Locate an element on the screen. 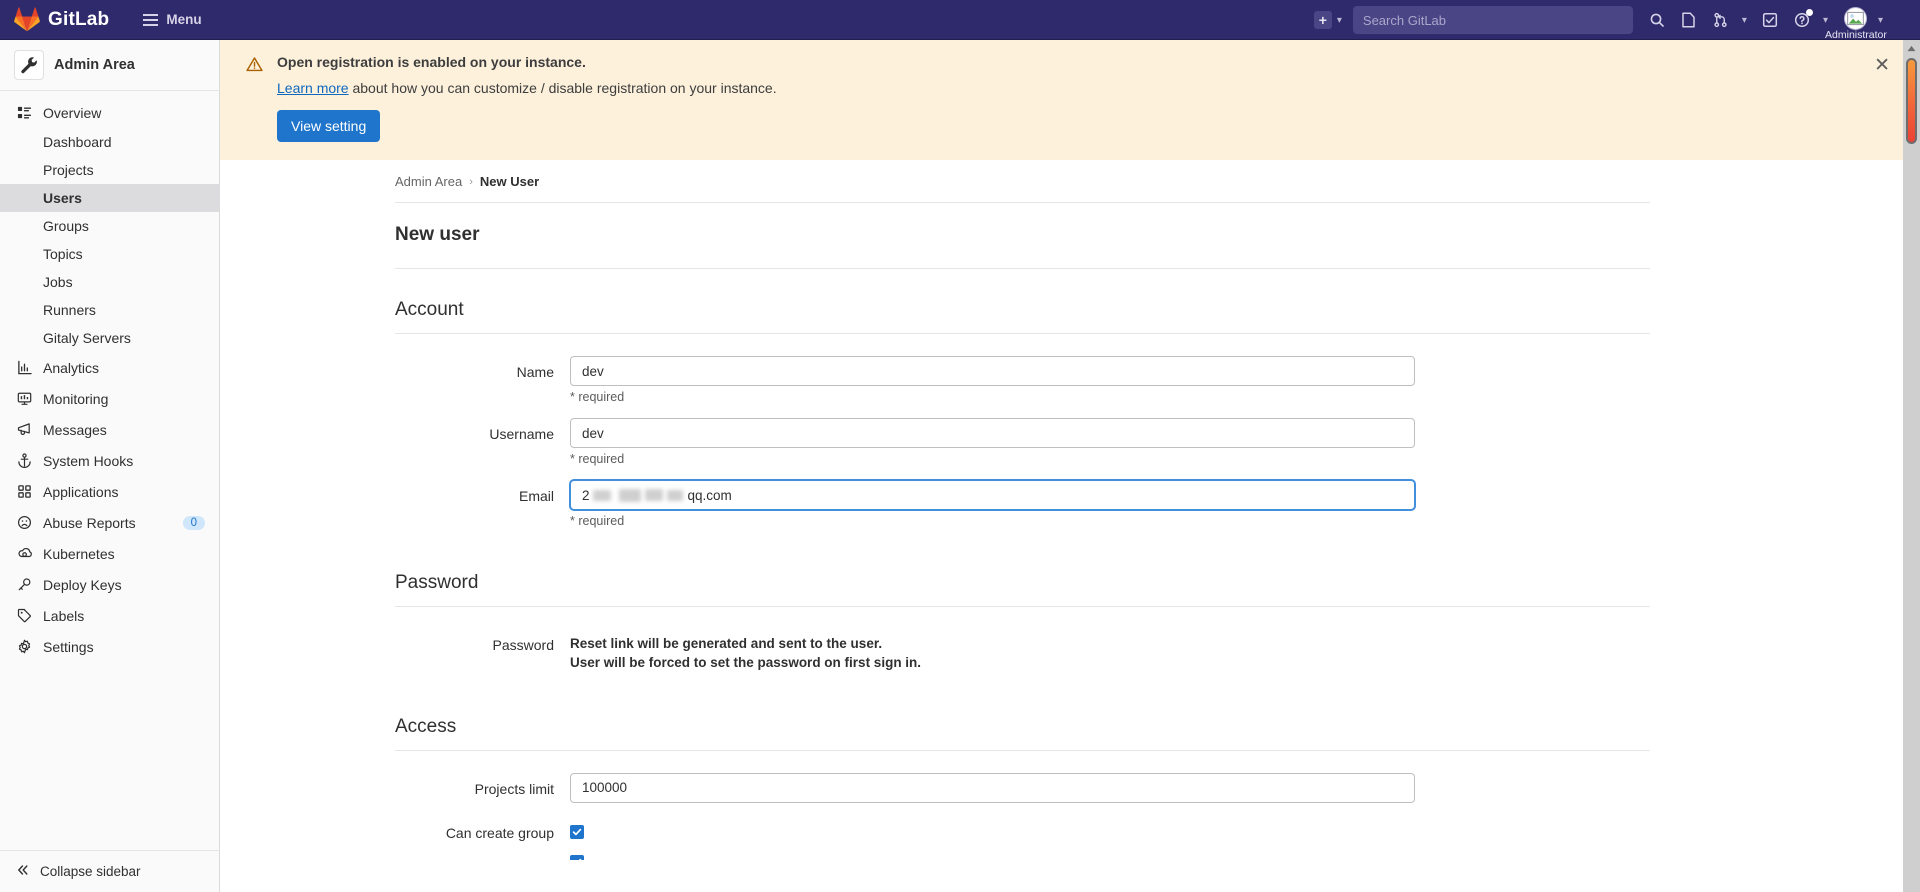  username-input is located at coordinates (992, 433).